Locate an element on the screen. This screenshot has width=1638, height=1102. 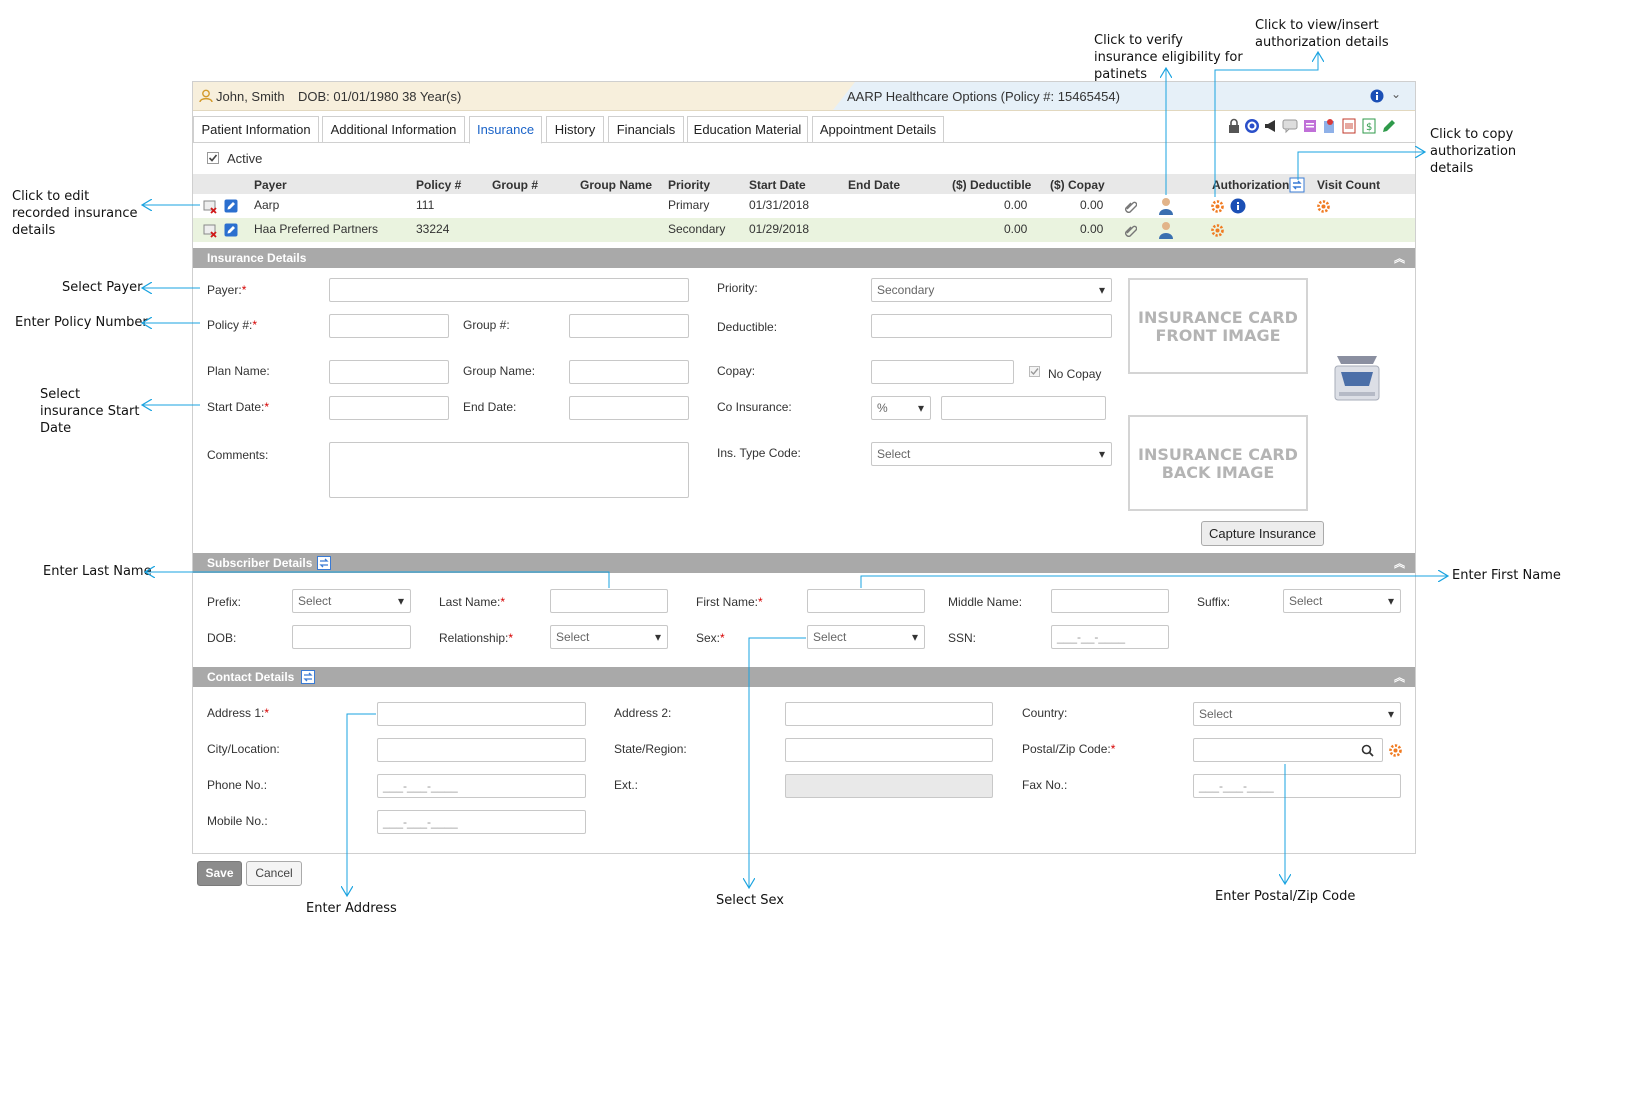
last-name-input is located at coordinates (609, 601).